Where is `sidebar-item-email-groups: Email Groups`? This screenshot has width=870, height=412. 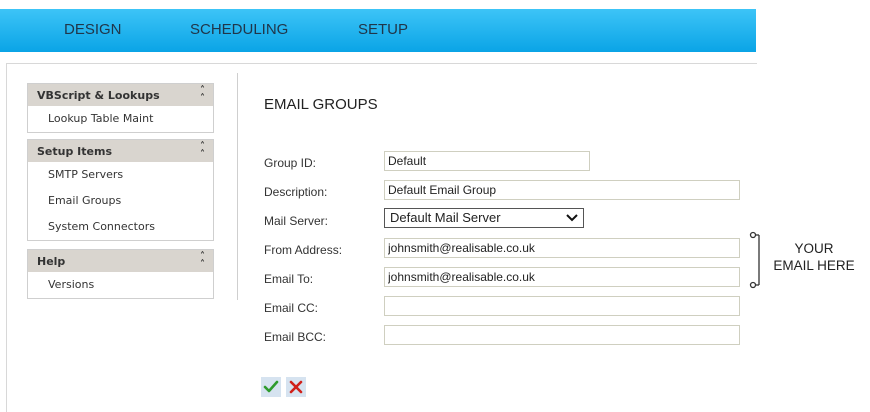
sidebar-item-email-groups: Email Groups is located at coordinates (120, 201).